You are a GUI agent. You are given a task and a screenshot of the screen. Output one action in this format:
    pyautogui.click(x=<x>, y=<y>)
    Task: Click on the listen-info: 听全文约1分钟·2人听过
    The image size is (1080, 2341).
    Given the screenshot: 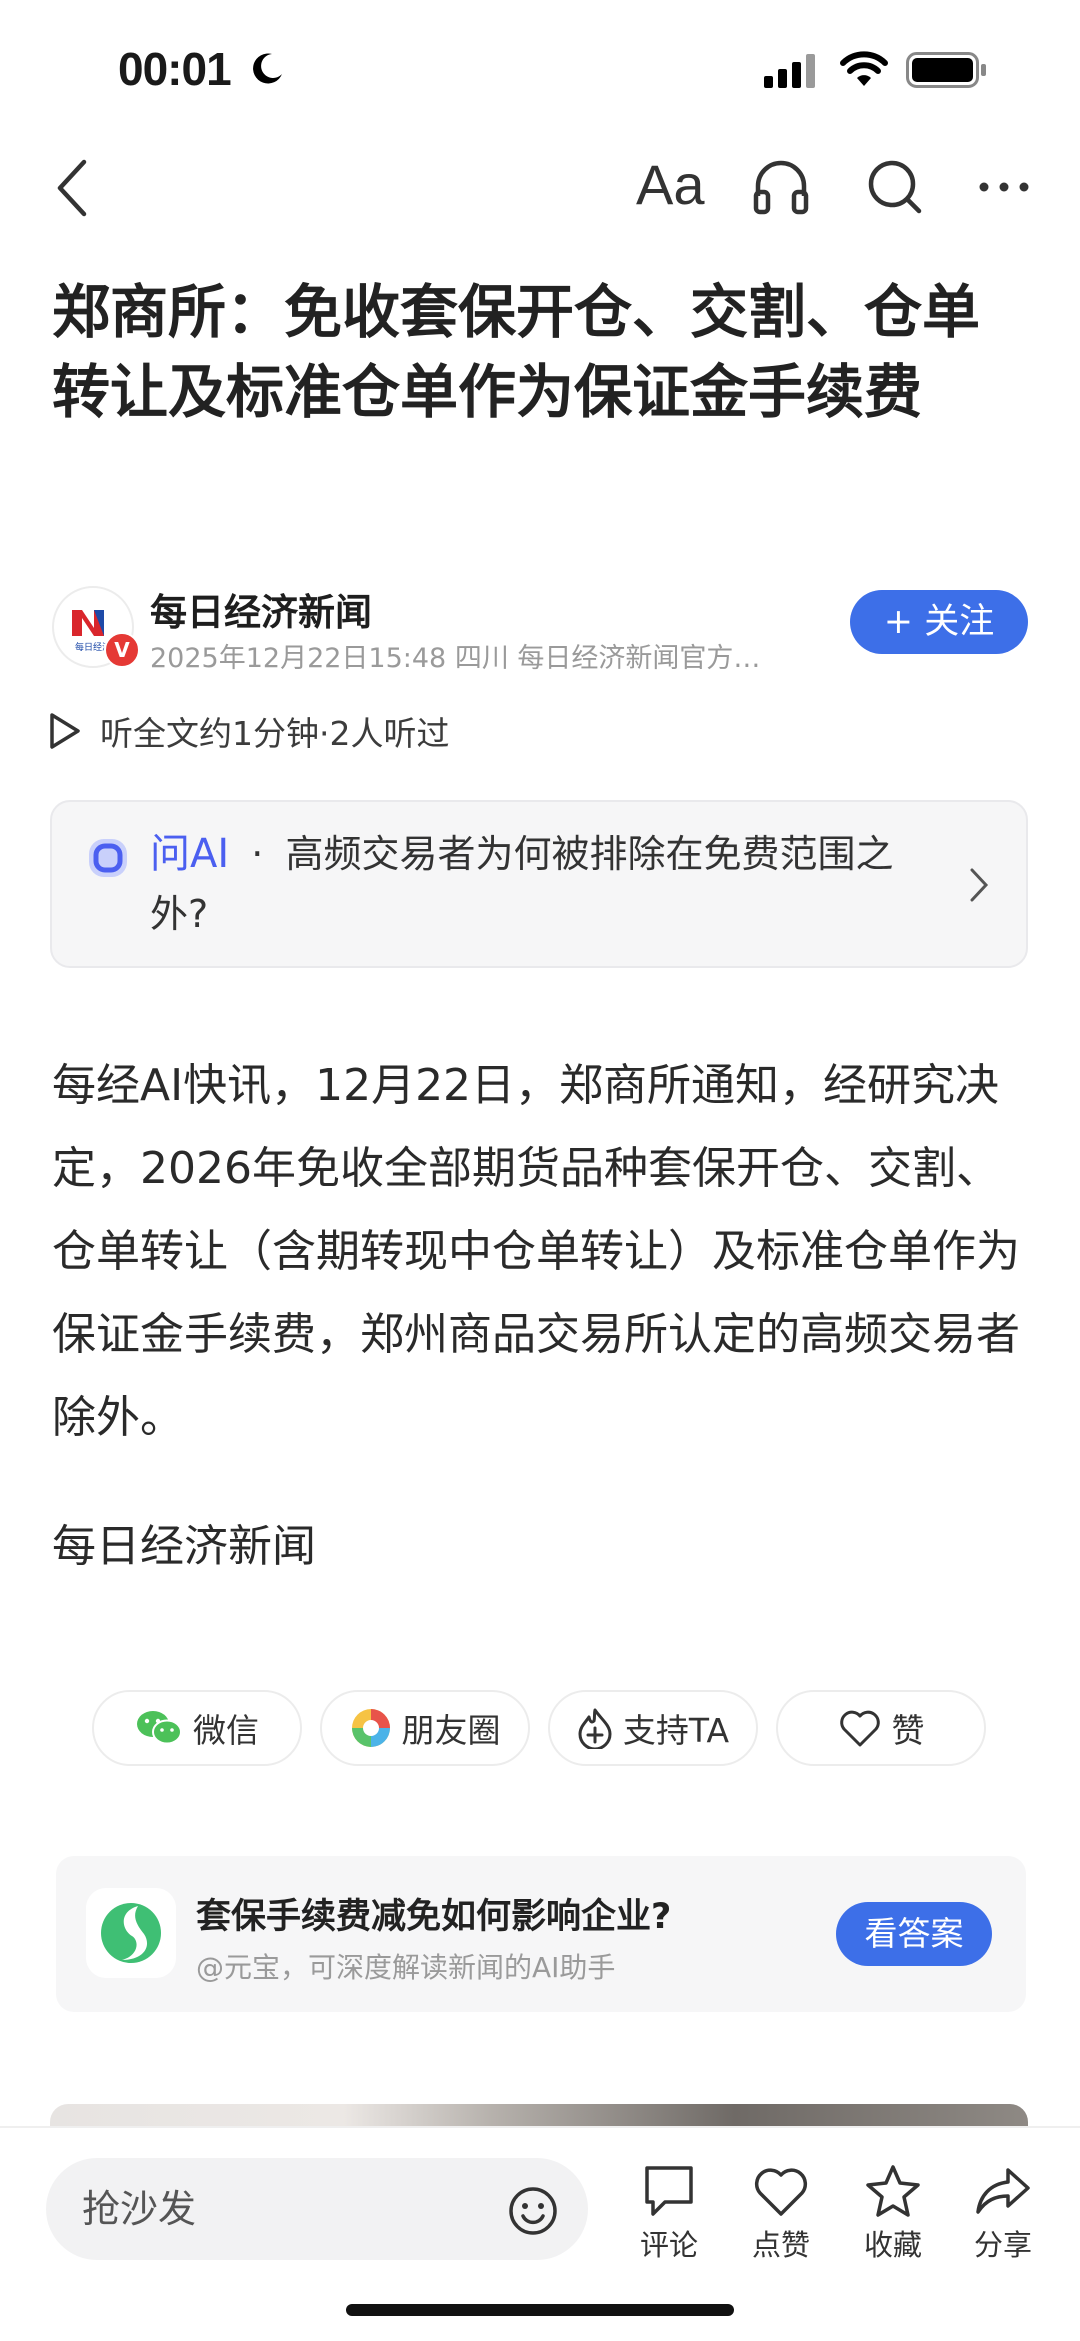 What is the action you would take?
    pyautogui.click(x=275, y=733)
    